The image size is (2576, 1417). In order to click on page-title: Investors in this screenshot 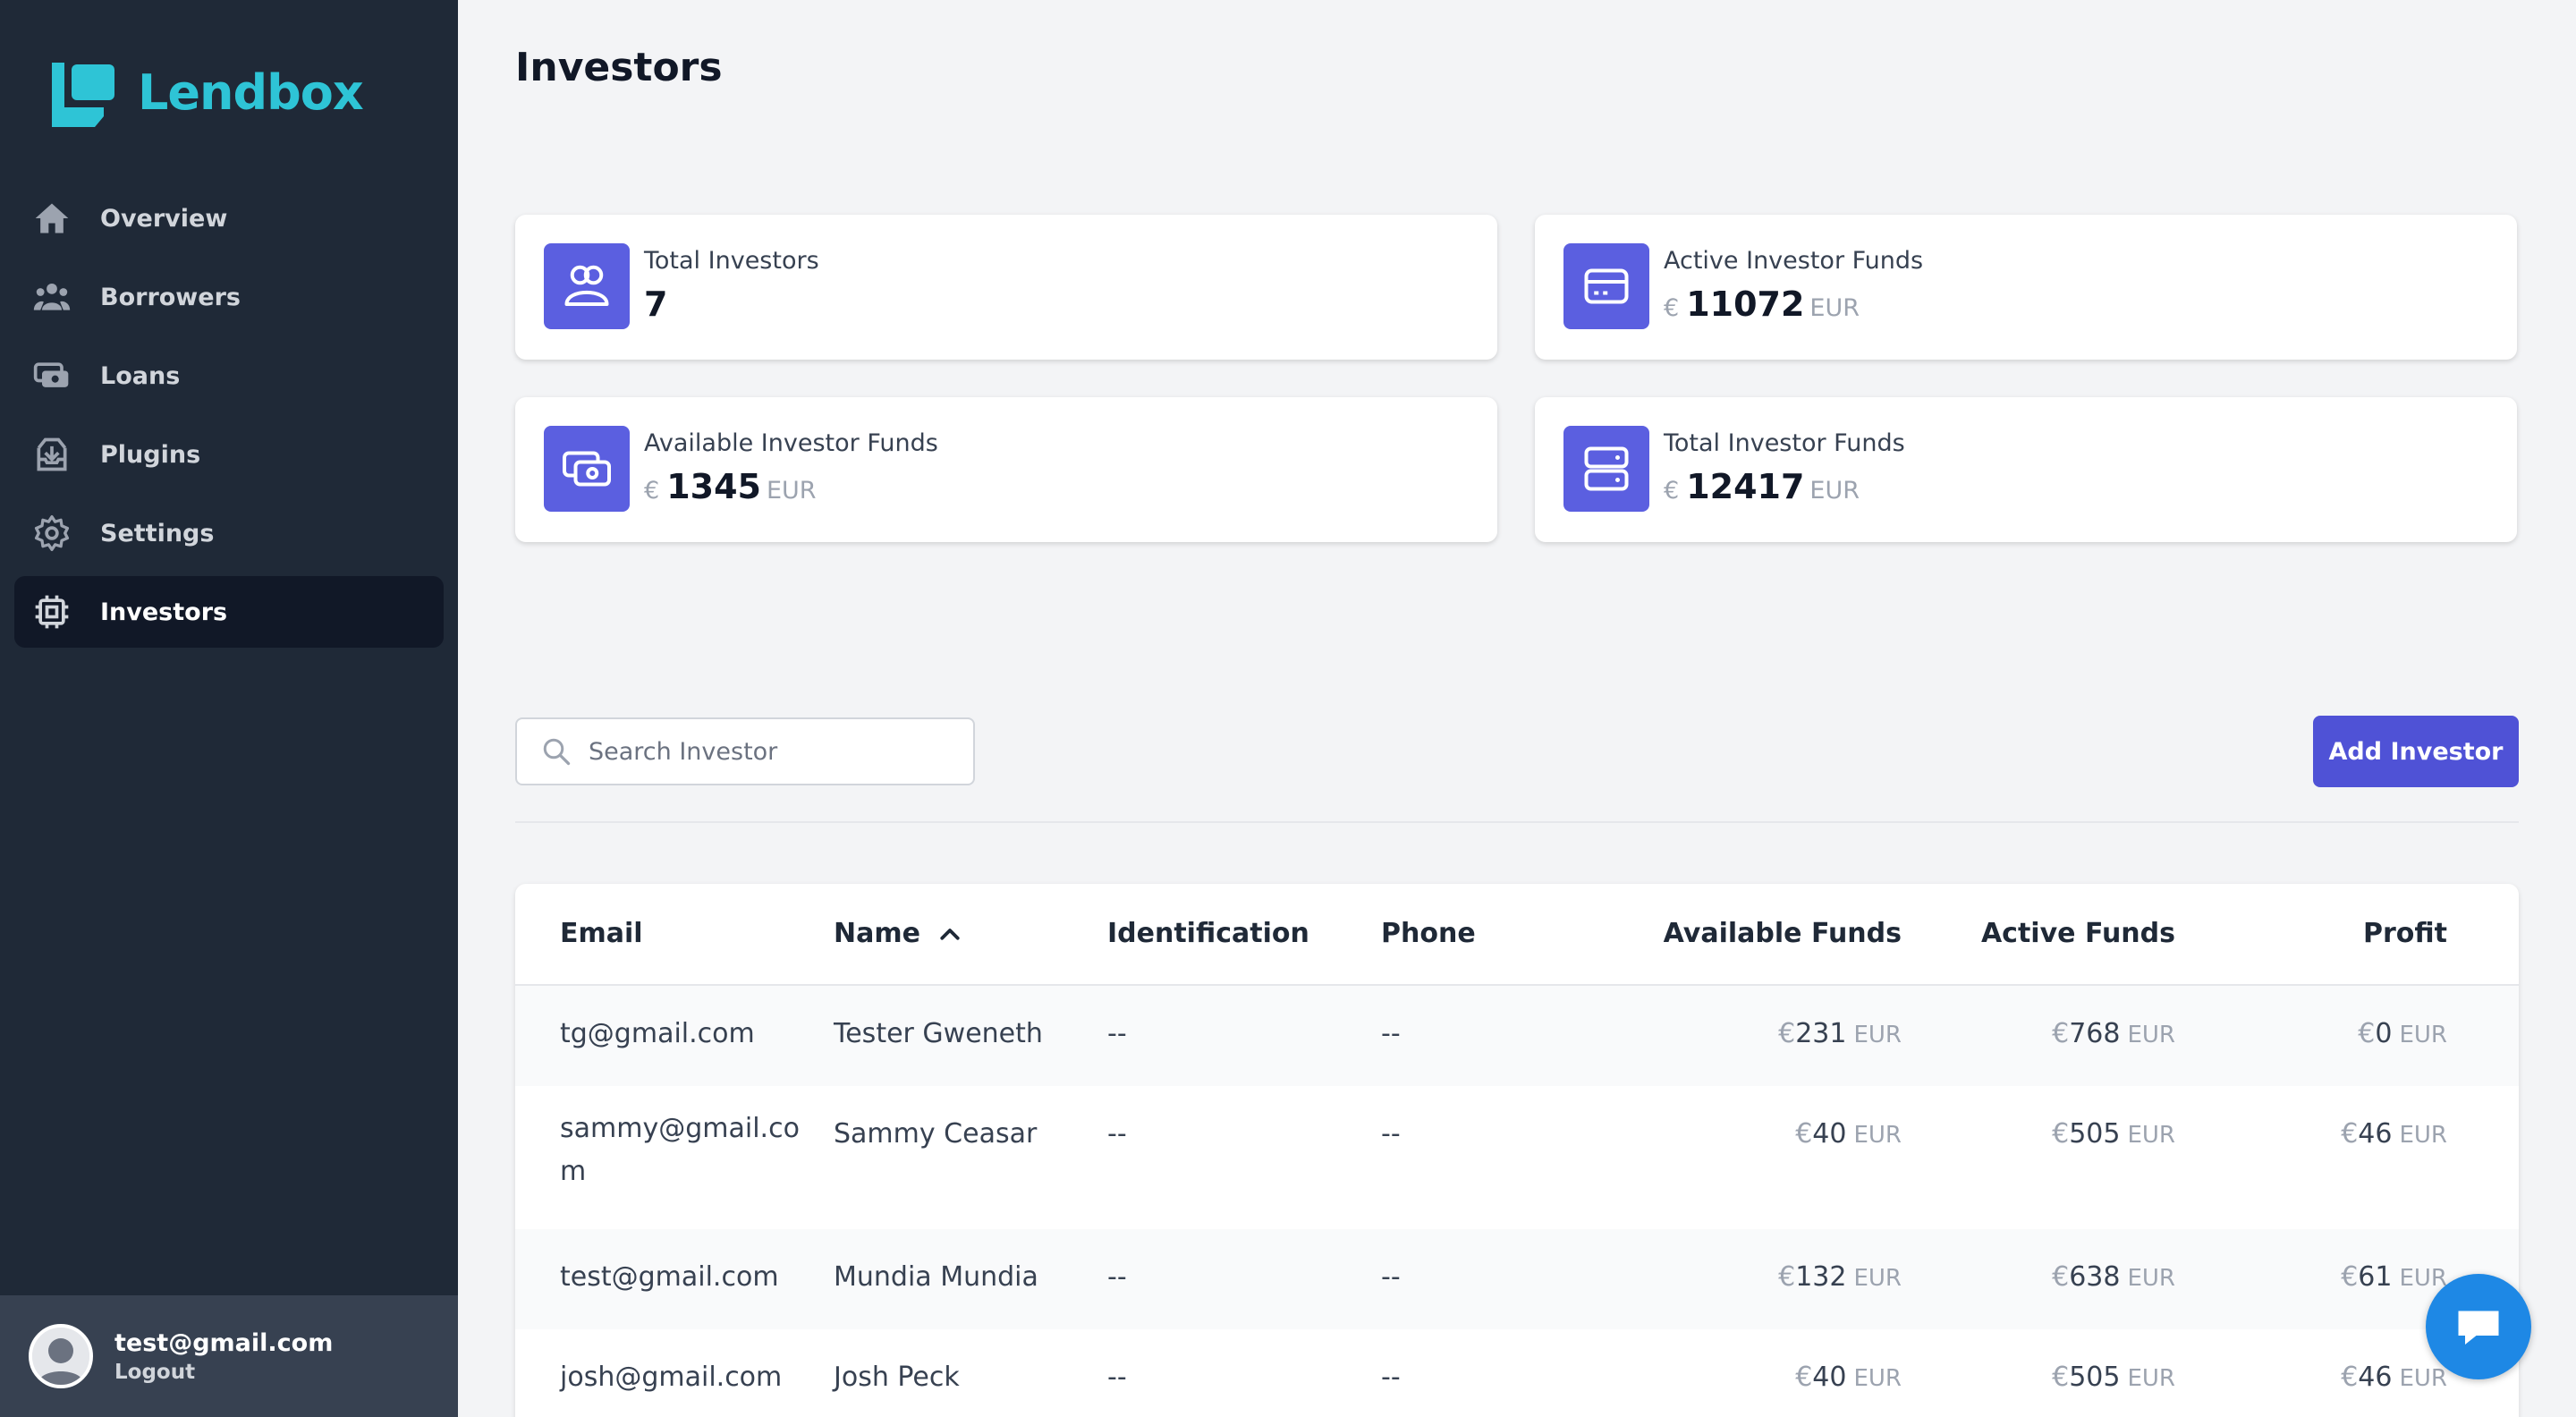, I will do `click(619, 67)`.